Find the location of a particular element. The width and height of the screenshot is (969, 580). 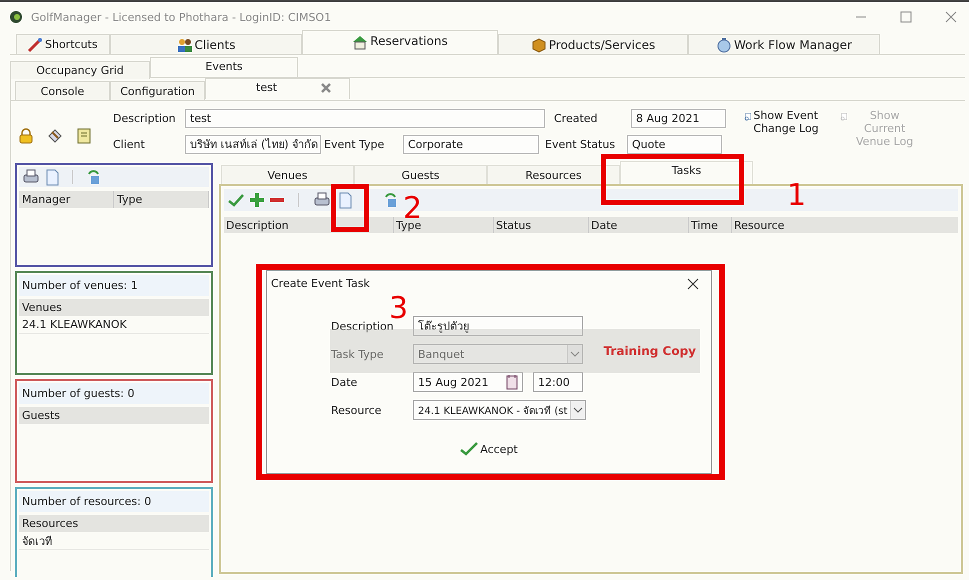

detail-tab: Venues is located at coordinates (287, 174).